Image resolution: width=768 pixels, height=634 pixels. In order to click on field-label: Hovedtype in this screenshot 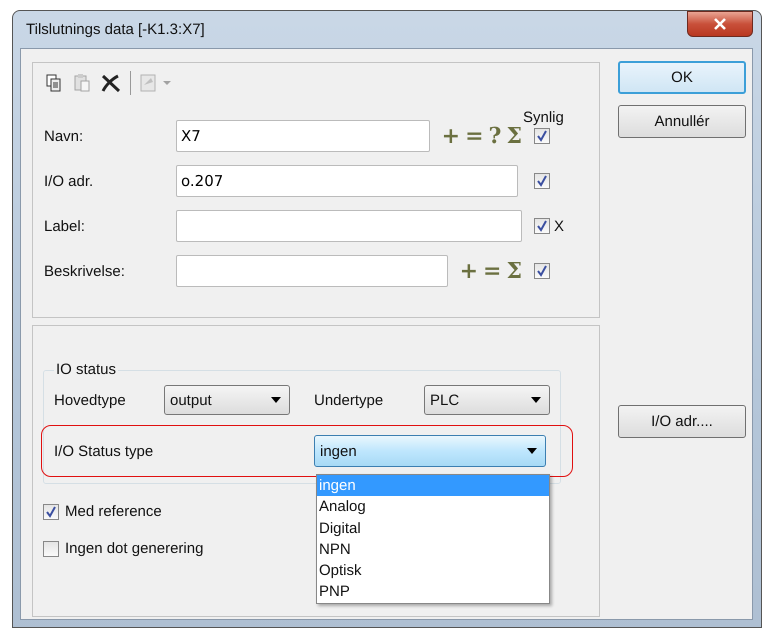, I will do `click(90, 400)`.